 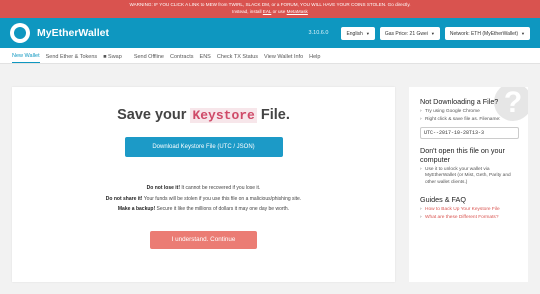 I want to click on page-title: Save your Keystore File., so click(x=203, y=115).